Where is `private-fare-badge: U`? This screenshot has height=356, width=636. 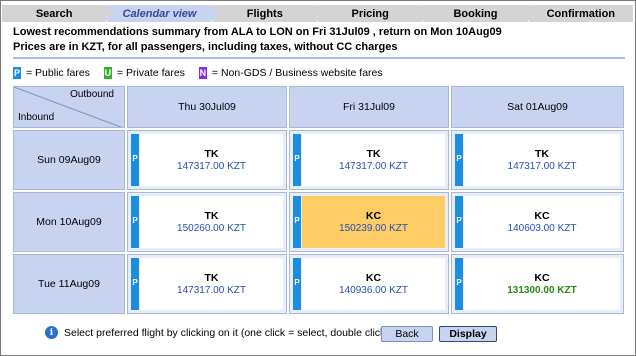
private-fare-badge: U is located at coordinates (107, 73).